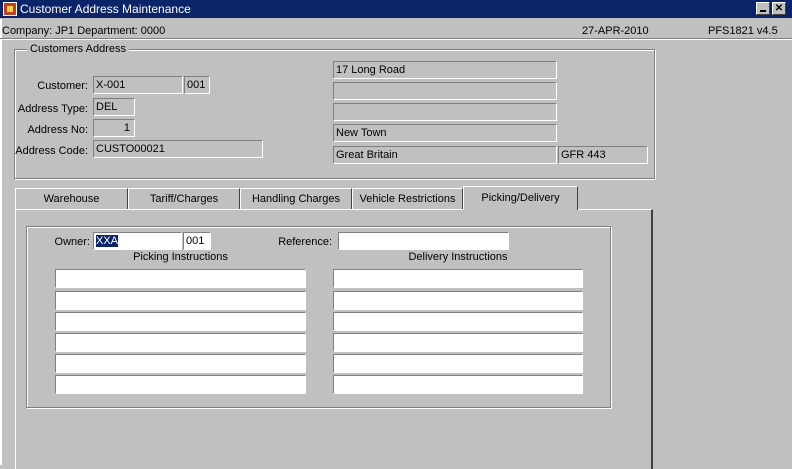  What do you see at coordinates (763, 8) in the screenshot?
I see `minimize-button` at bounding box center [763, 8].